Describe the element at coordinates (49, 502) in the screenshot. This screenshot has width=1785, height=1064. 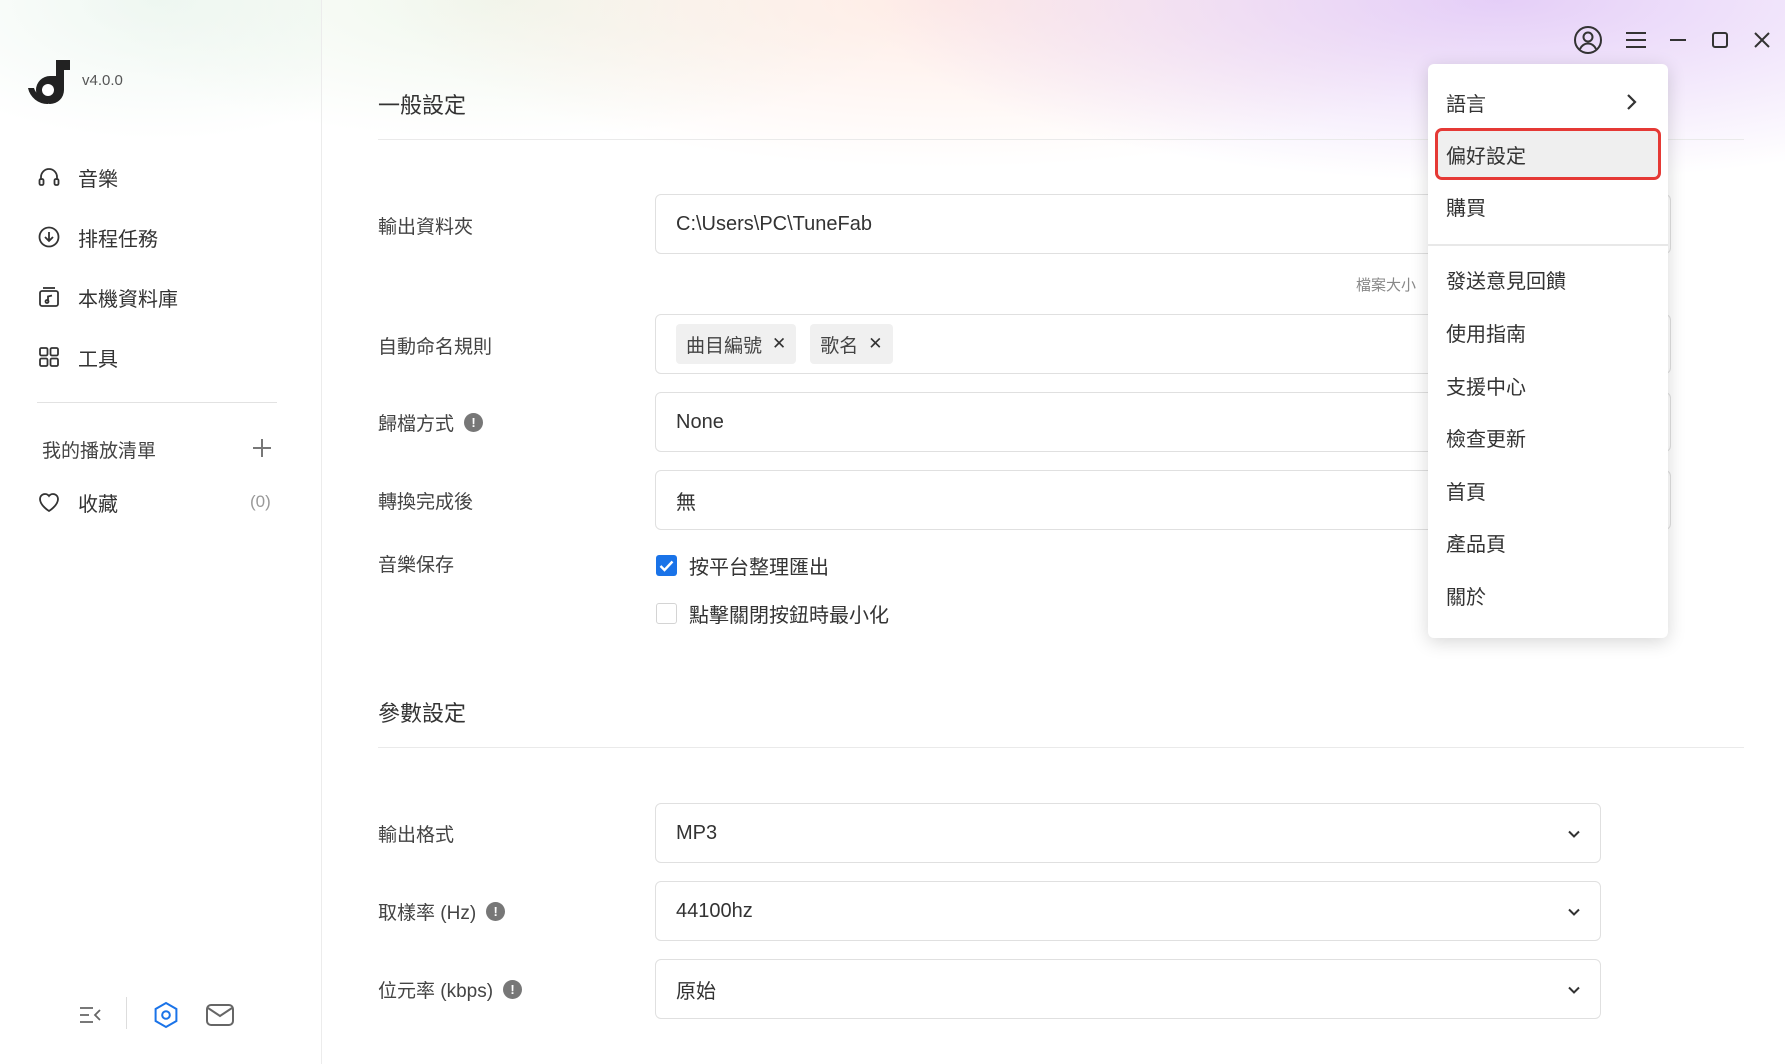
I see `heart-icon` at that location.